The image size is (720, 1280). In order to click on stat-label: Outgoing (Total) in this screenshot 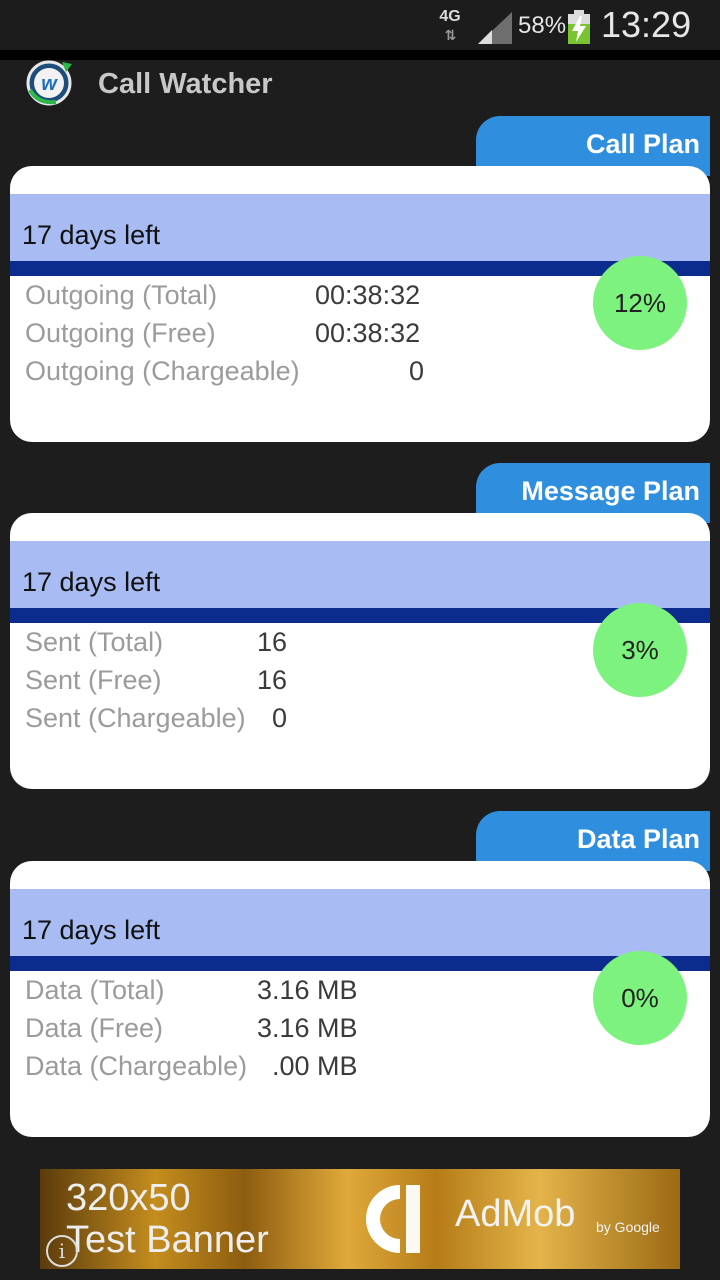, I will do `click(121, 295)`.